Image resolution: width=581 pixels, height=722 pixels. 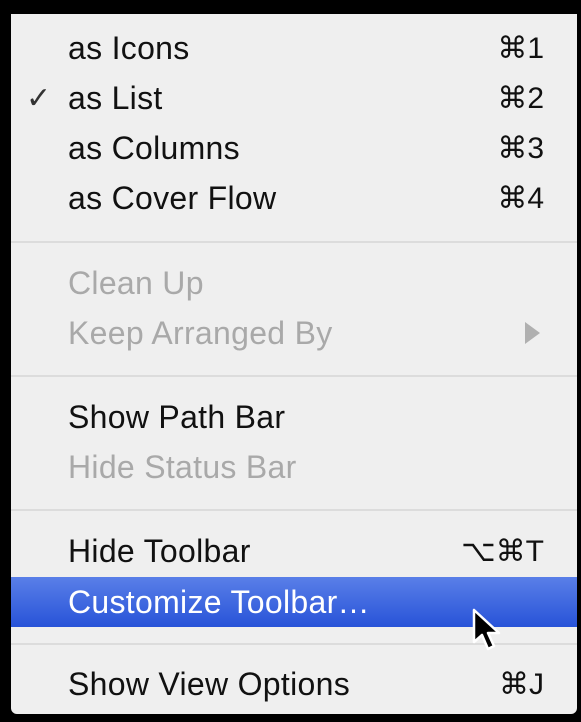 What do you see at coordinates (294, 148) in the screenshot?
I see `menu-item-as-columns: as Columns ⌘3` at bounding box center [294, 148].